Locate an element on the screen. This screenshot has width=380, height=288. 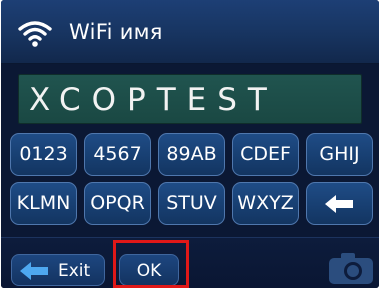
key-label: 0123 is located at coordinates (43, 154).